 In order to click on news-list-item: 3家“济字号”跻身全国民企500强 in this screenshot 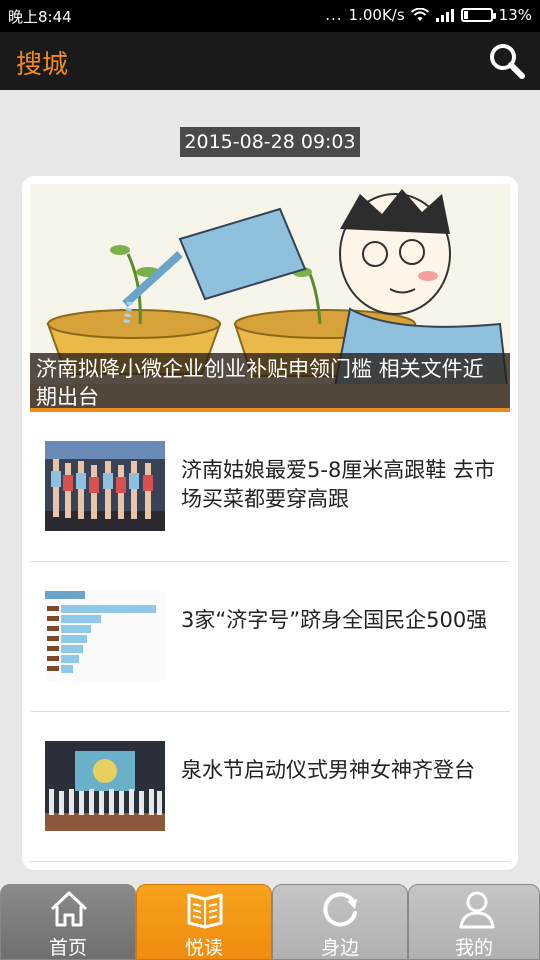, I will do `click(270, 637)`.